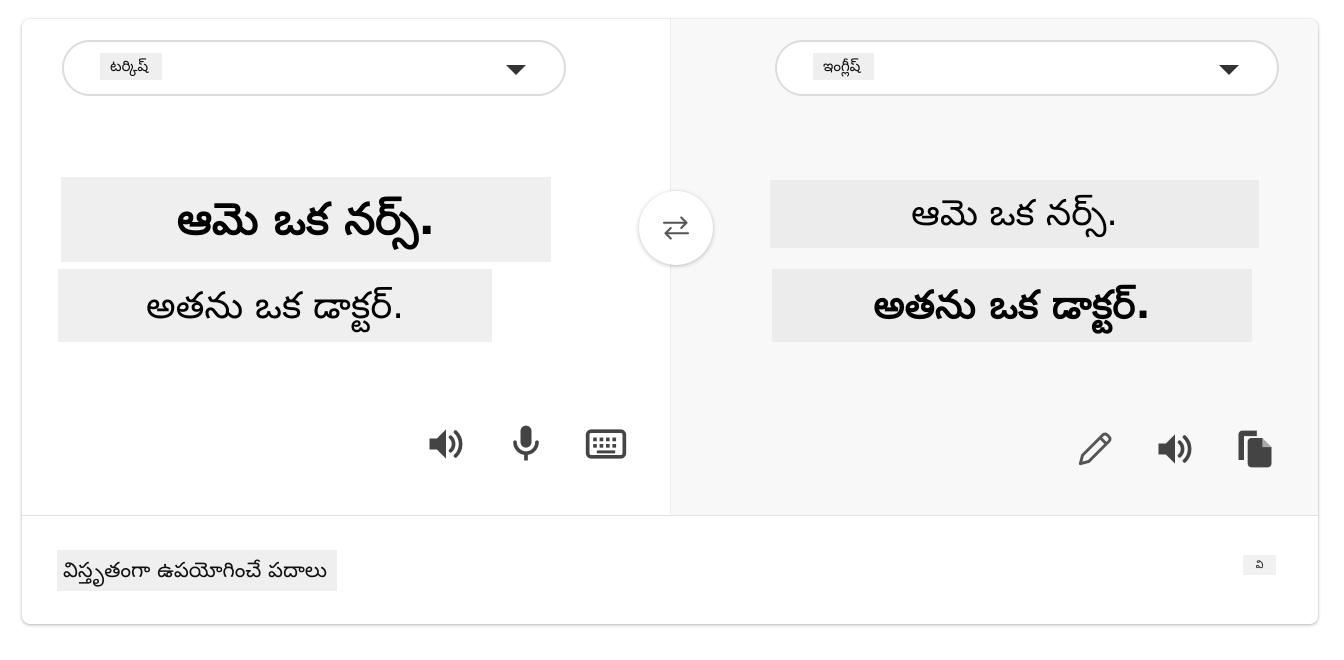  I want to click on source-language-label: టర్కిష్, so click(131, 66).